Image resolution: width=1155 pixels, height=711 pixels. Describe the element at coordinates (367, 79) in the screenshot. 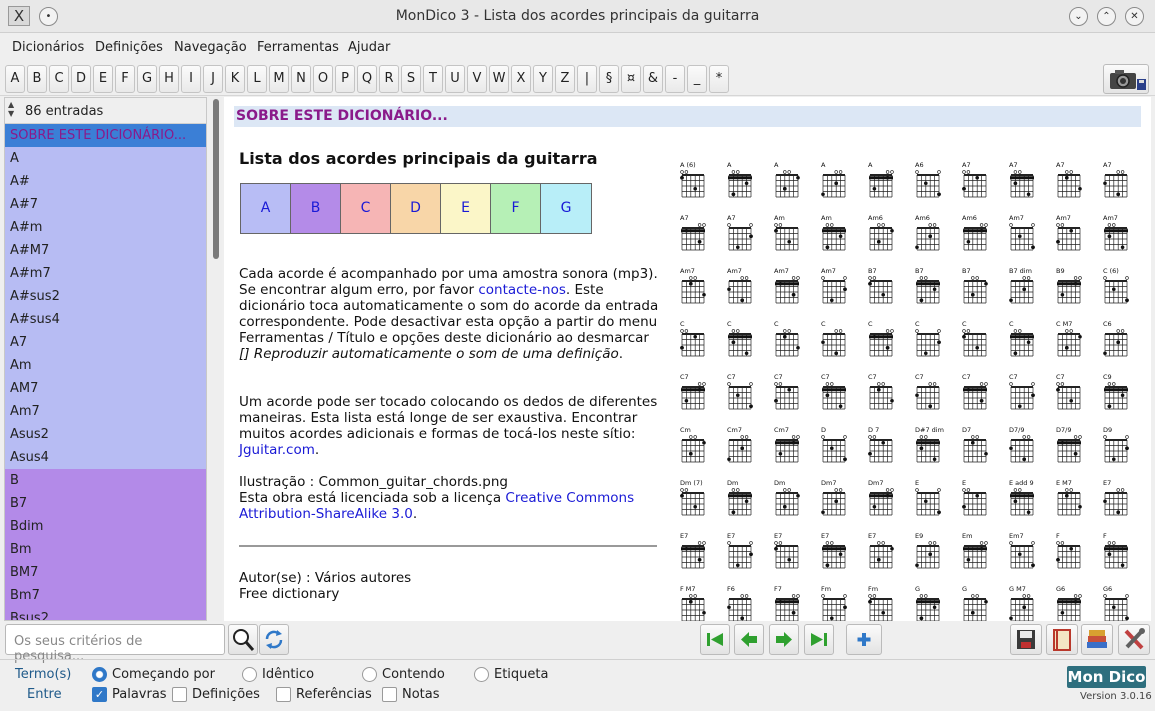

I see `letter-button: Q` at that location.